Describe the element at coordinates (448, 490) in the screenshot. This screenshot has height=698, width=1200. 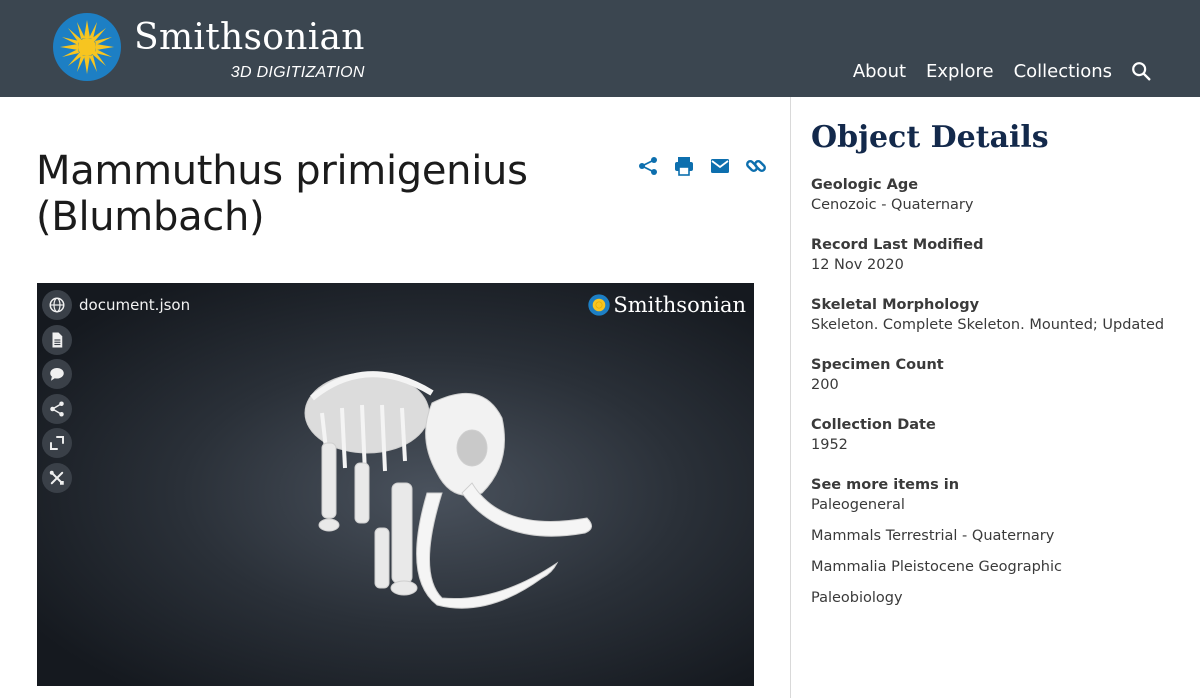
I see `mammoth-skeleton-model` at that location.